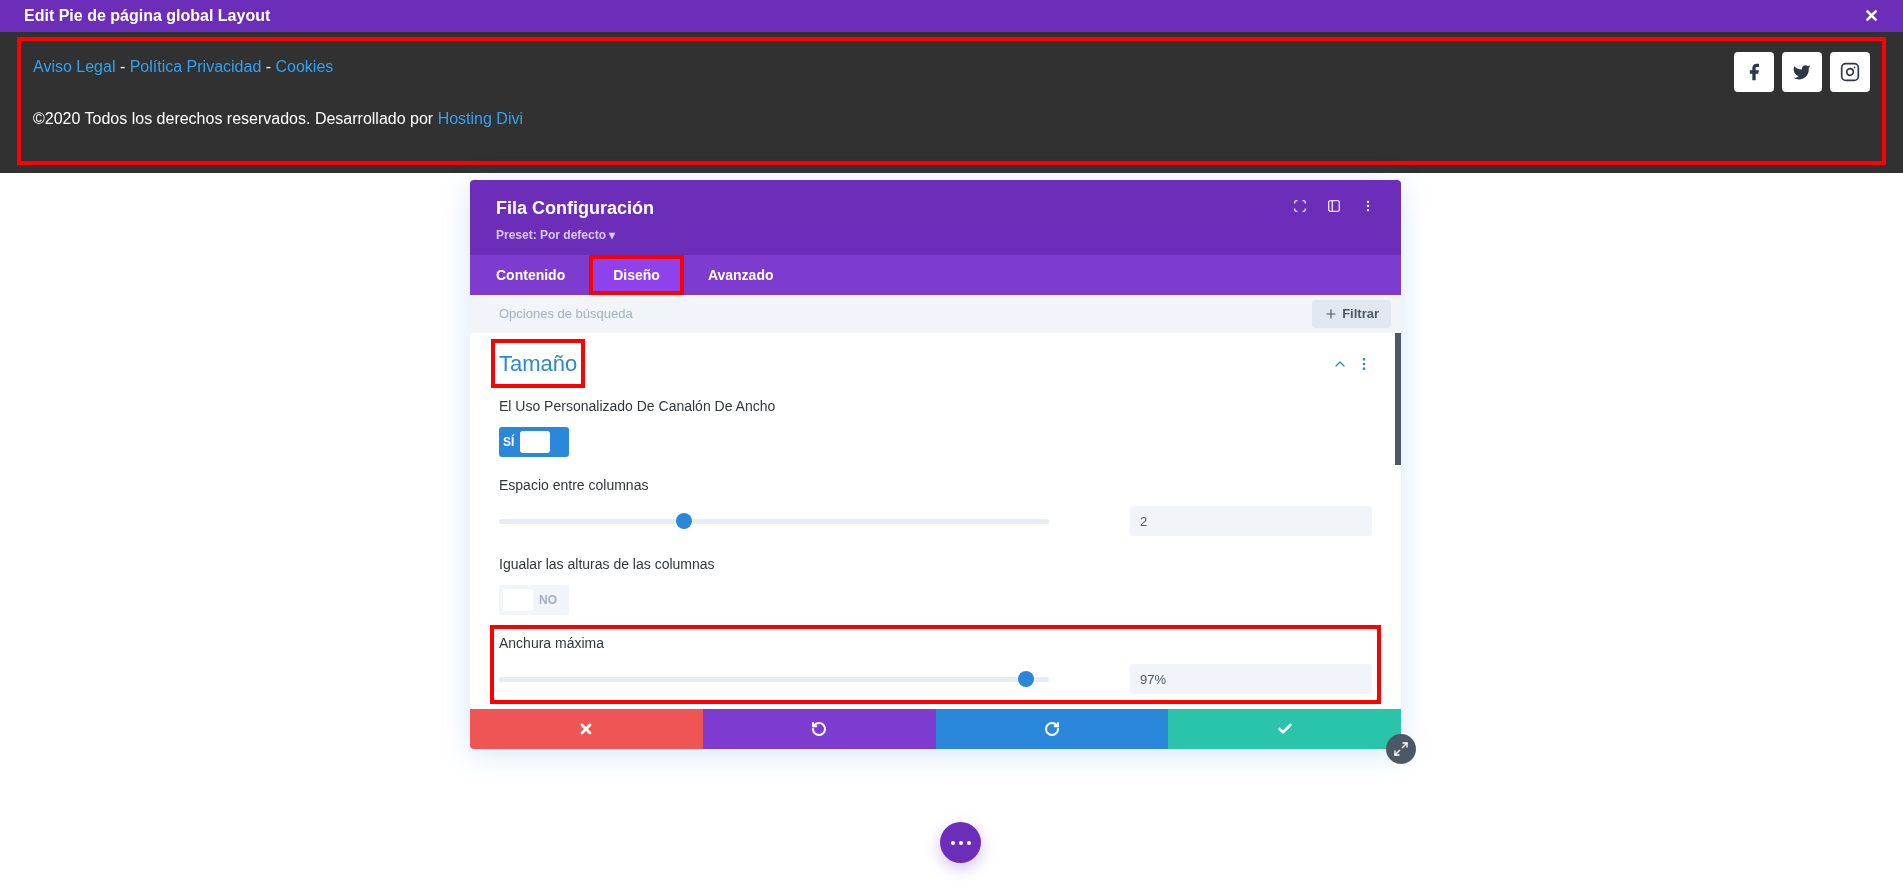 This screenshot has height=888, width=1903. Describe the element at coordinates (552, 643) in the screenshot. I see `setting-label: Anchura máxima` at that location.